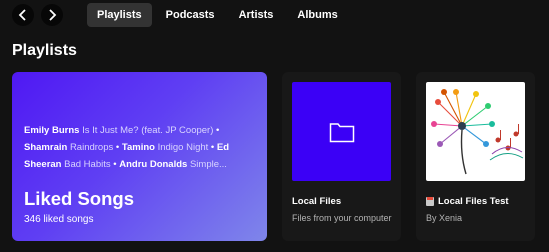  Describe the element at coordinates (430, 201) in the screenshot. I see `local-file-icon` at that location.